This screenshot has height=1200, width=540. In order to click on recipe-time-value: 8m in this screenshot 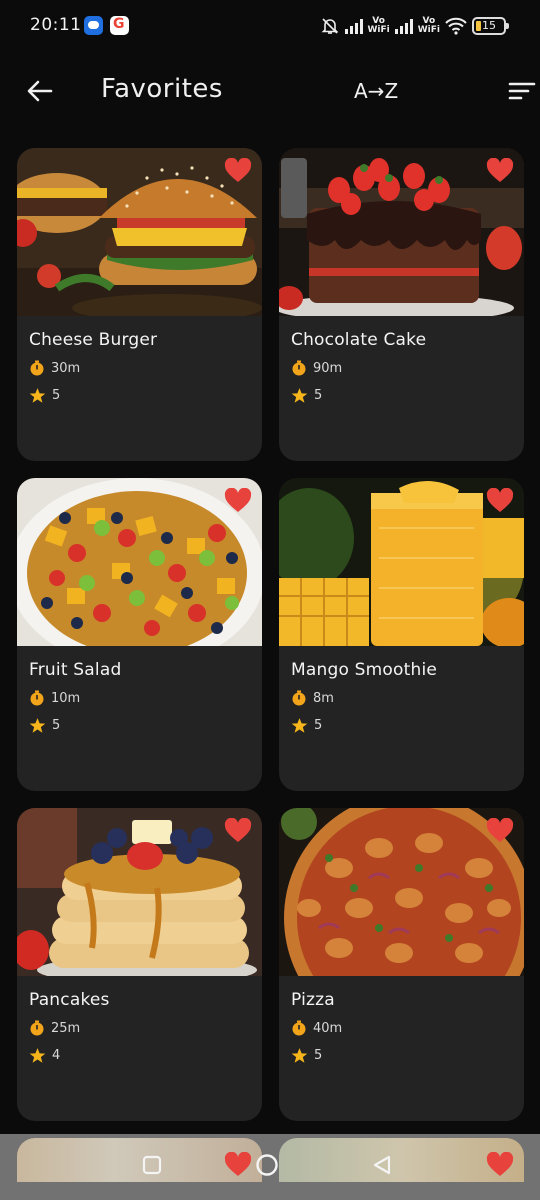, I will do `click(323, 698)`.